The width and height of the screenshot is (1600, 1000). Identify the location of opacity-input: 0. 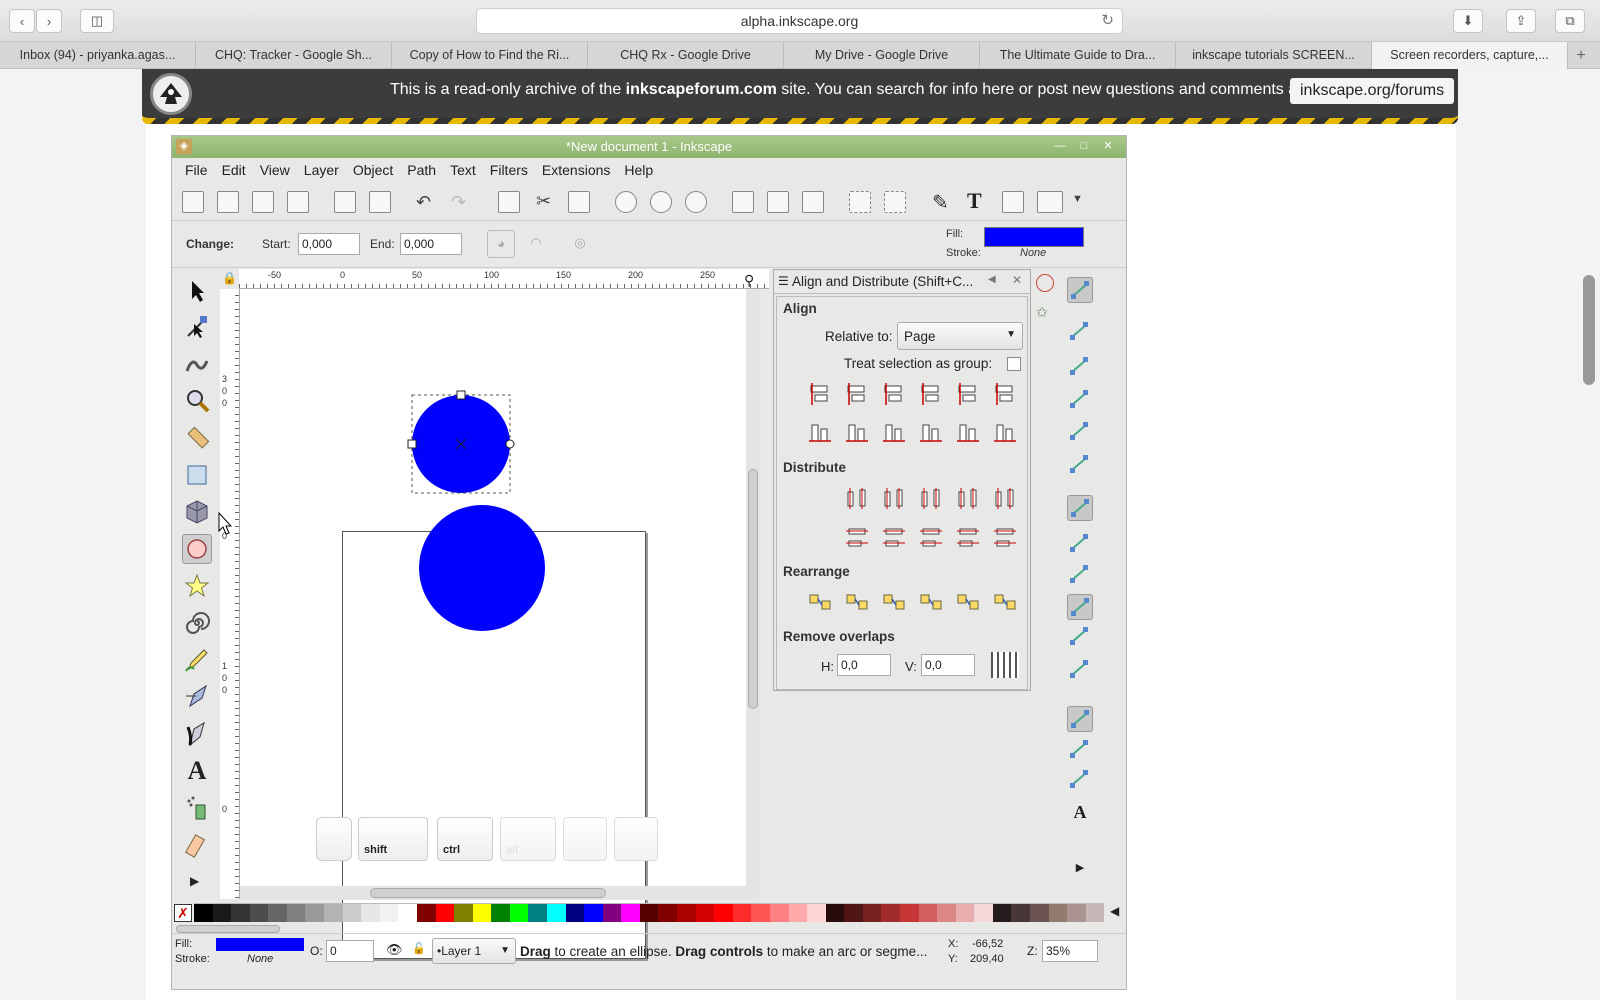
(350, 951).